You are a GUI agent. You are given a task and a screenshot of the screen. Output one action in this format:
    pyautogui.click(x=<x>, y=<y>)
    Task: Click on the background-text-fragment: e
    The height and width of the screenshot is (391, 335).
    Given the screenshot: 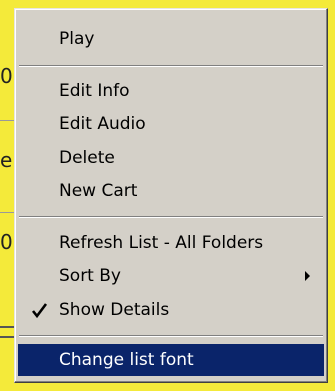 What is the action you would take?
    pyautogui.click(x=6, y=160)
    